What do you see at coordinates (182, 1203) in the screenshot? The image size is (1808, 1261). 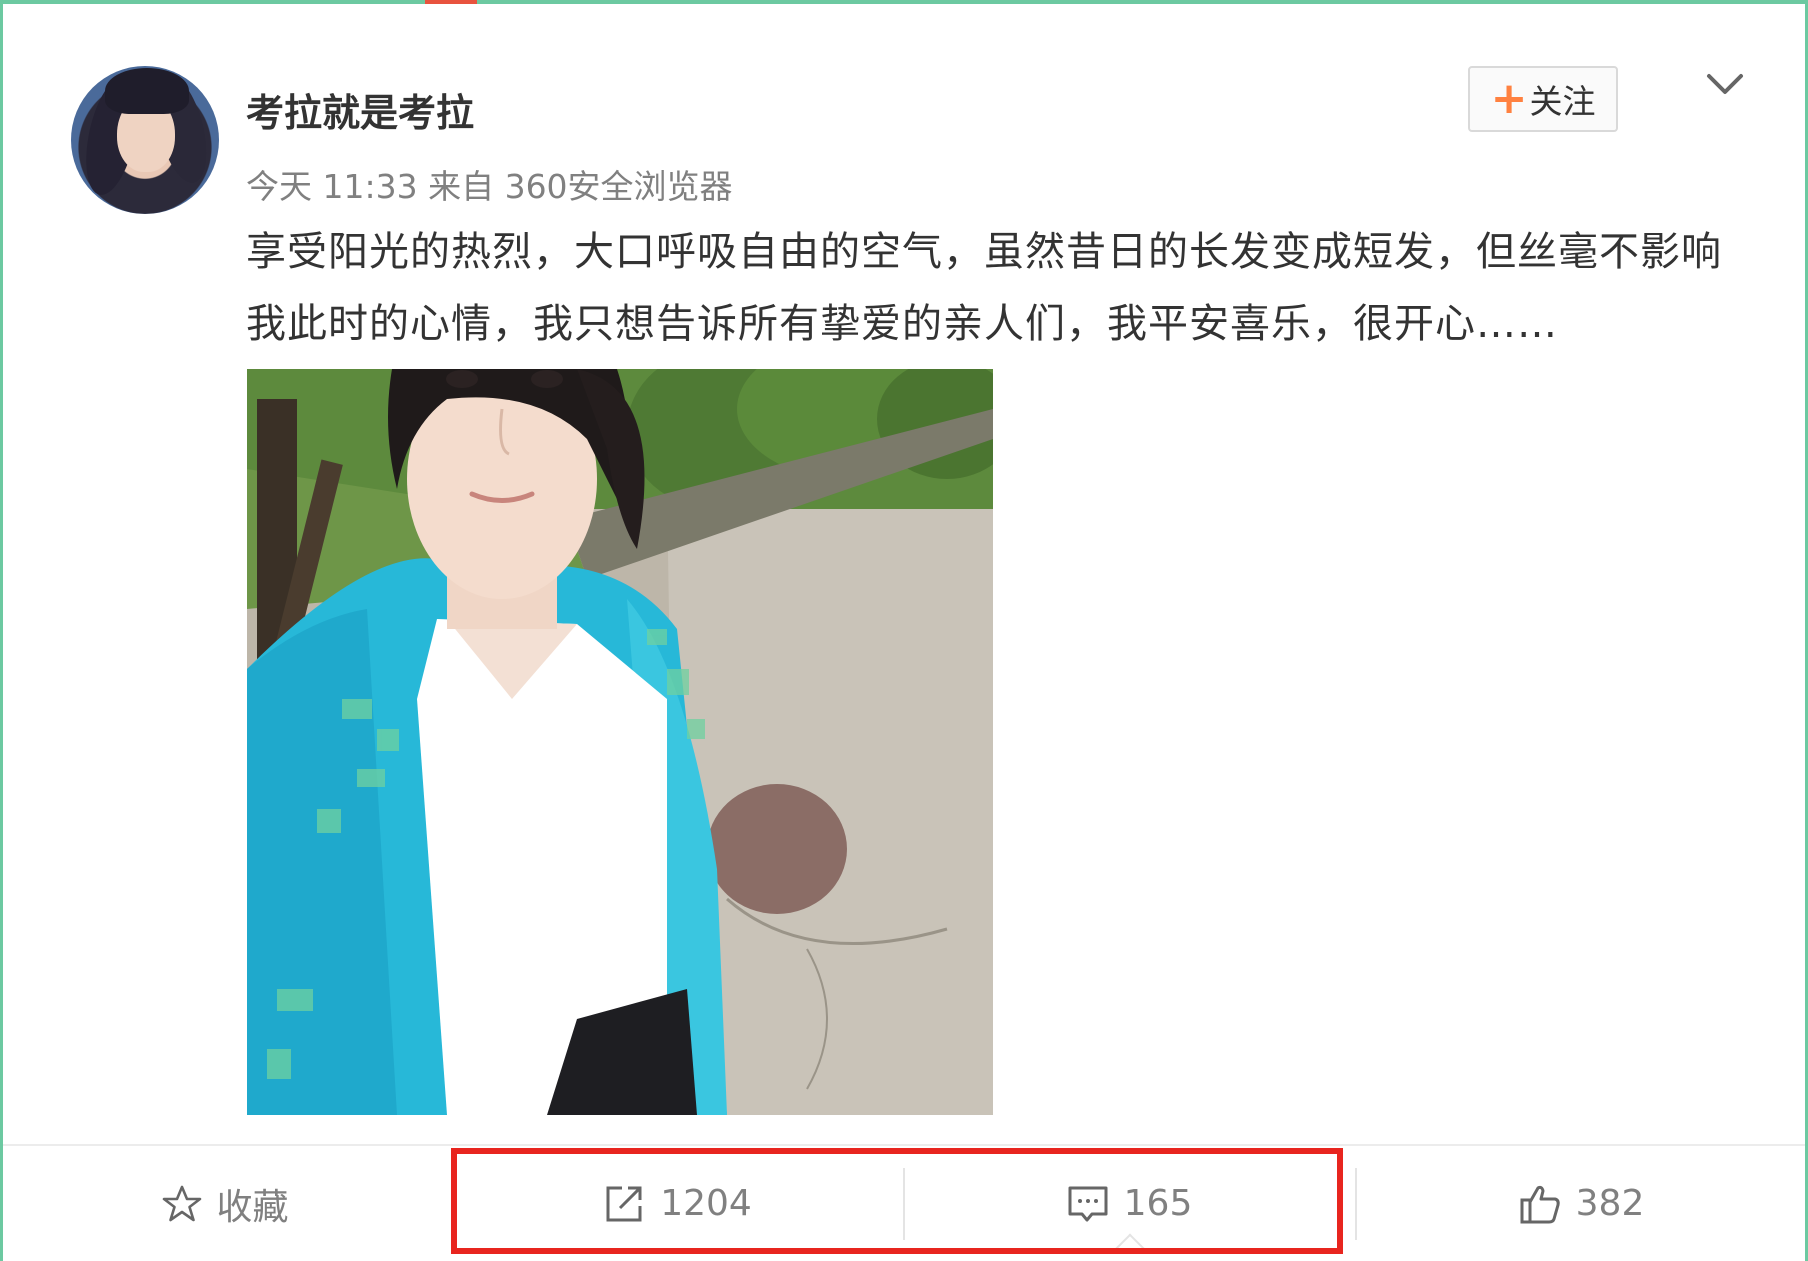 I see `star-icon` at bounding box center [182, 1203].